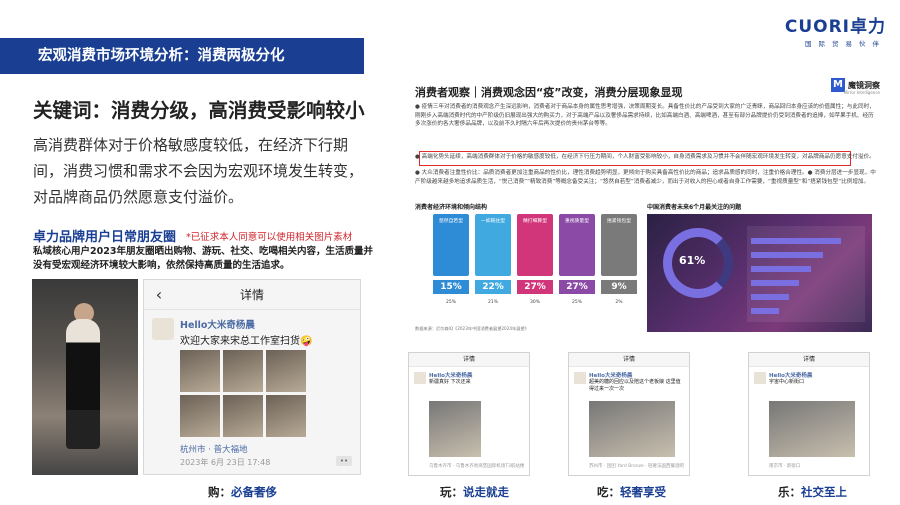  I want to click on consumer-type-tile: 悠然自若型, so click(451, 245).